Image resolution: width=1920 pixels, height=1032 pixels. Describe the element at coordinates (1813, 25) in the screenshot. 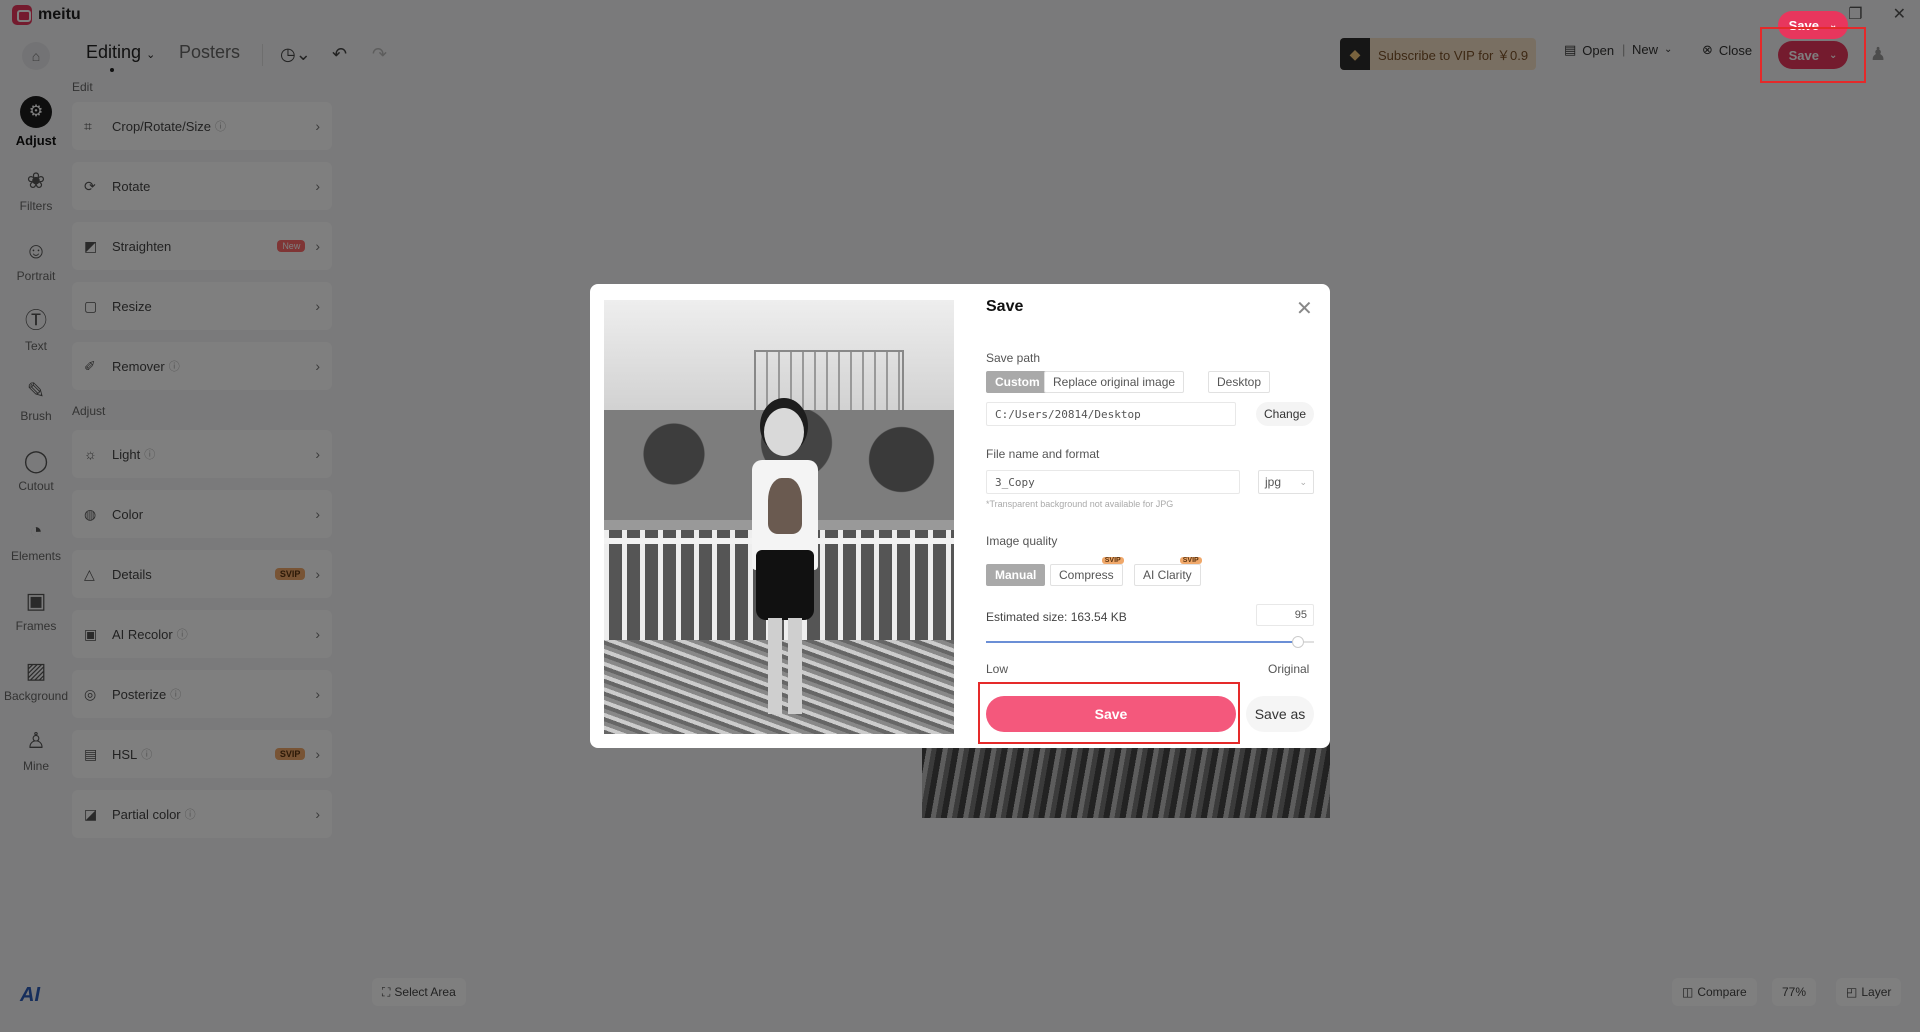

I see `top-save-button-highlighted: Save ⌄` at that location.